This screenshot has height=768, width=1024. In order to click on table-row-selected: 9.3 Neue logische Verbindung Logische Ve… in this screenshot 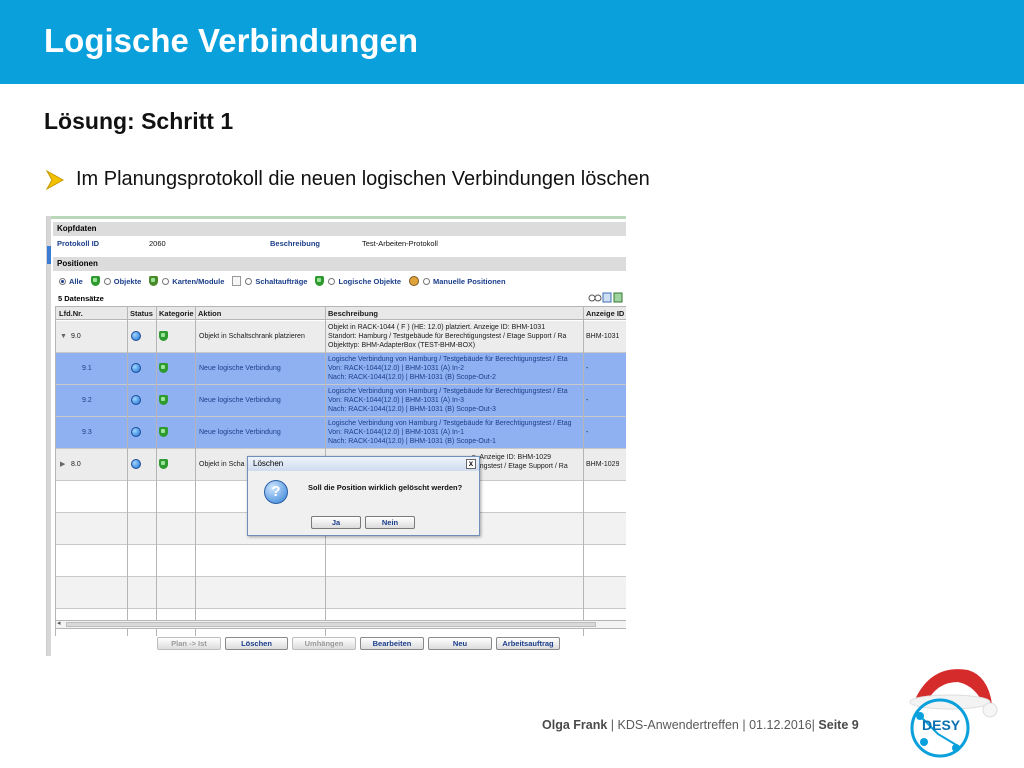, I will do `click(340, 433)`.